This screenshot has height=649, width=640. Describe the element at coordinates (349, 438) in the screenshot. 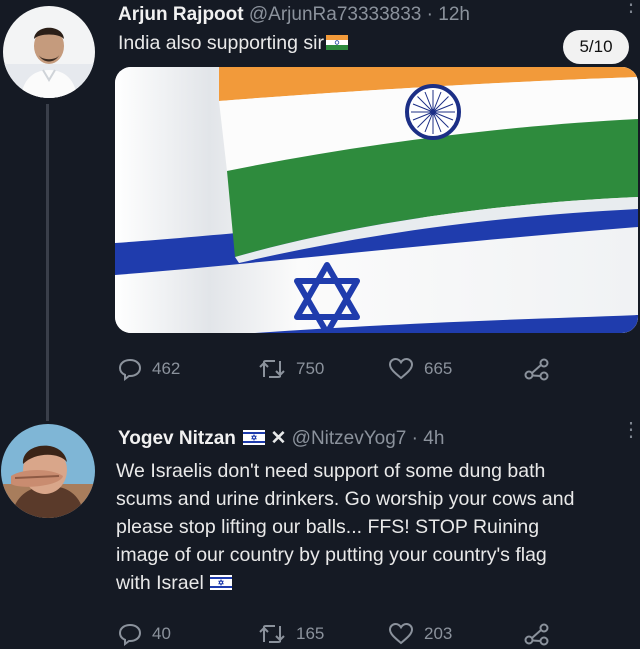

I see `author-handle: @NitzevYog7` at that location.